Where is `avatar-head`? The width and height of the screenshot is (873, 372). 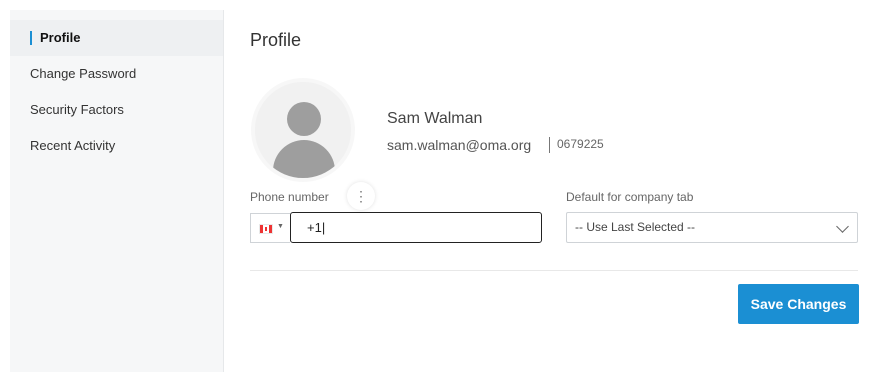
avatar-head is located at coordinates (304, 119).